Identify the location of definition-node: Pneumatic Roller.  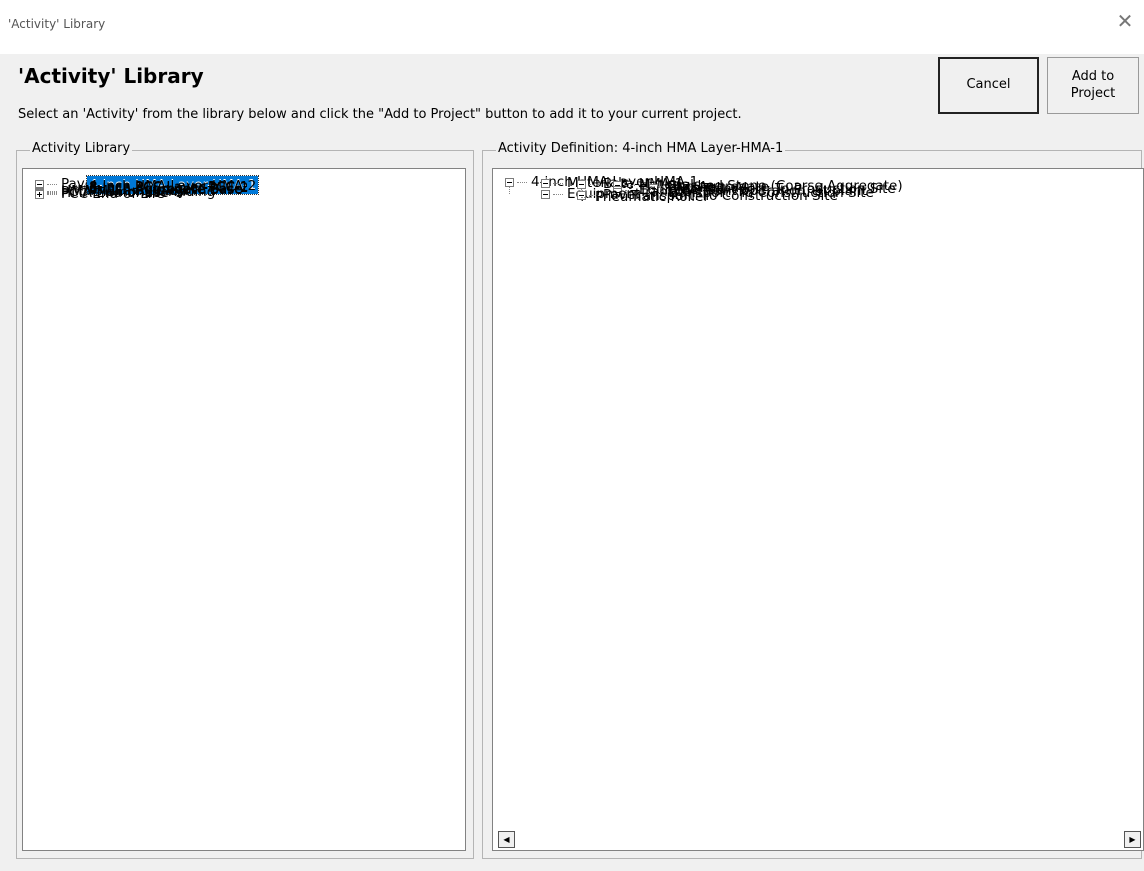
(644, 197).